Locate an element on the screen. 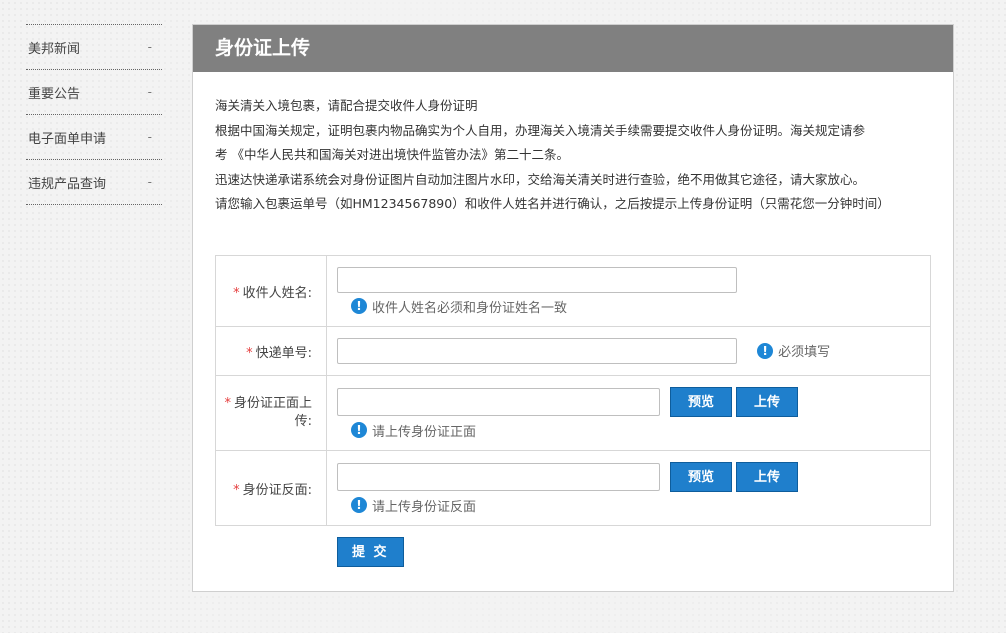  id-back-field-cell: 预览 上传 ! 请上传身份证反面 is located at coordinates (628, 488).